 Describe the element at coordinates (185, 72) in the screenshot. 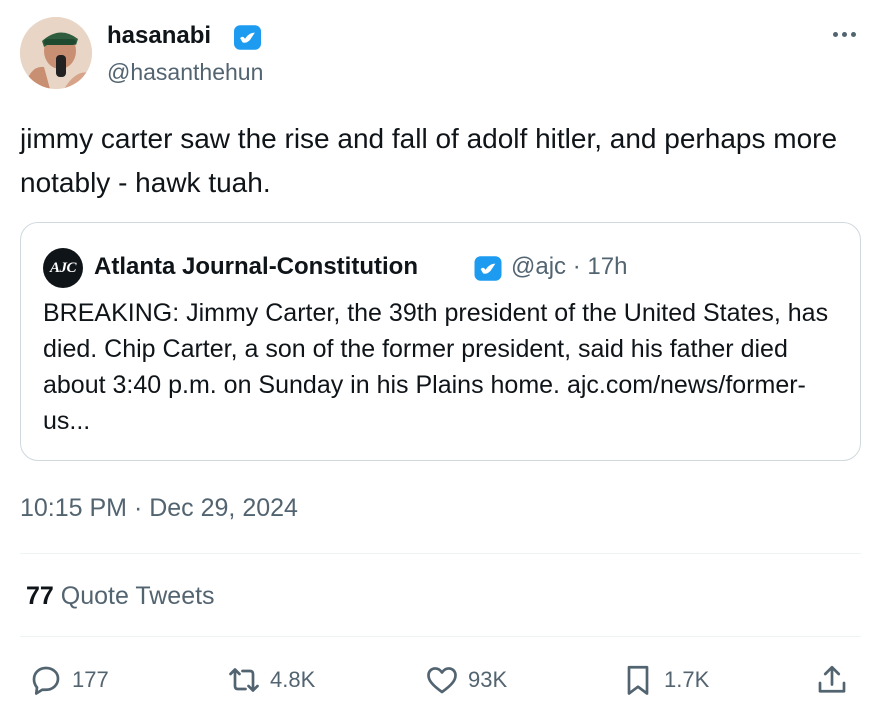

I see `author-handle: @hasanthehun` at that location.